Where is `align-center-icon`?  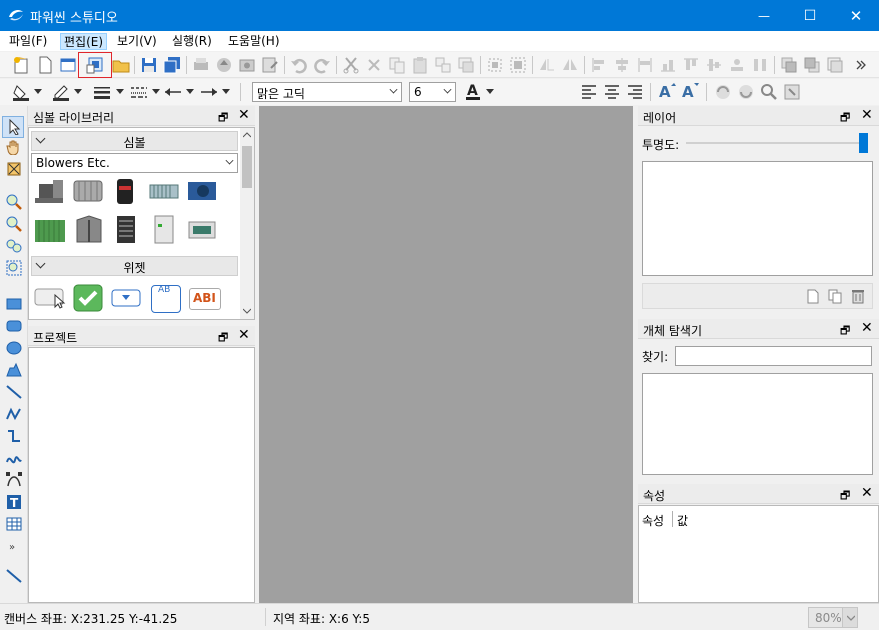
align-center-icon is located at coordinates (622, 65).